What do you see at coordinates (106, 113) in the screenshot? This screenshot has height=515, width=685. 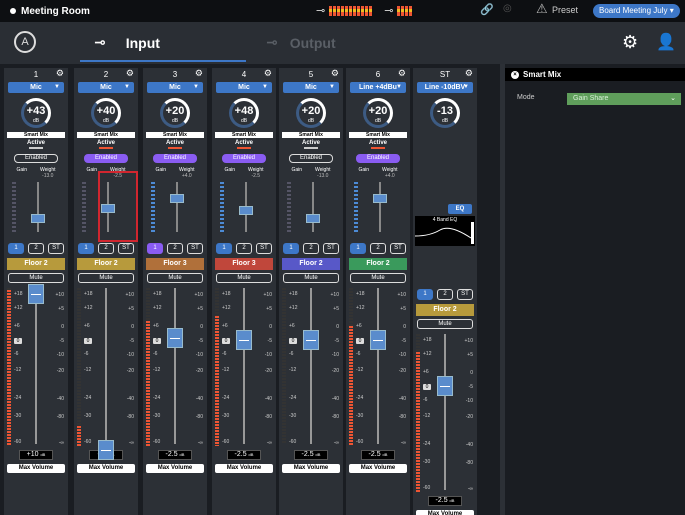 I see `gain-knob: +40 dB` at bounding box center [106, 113].